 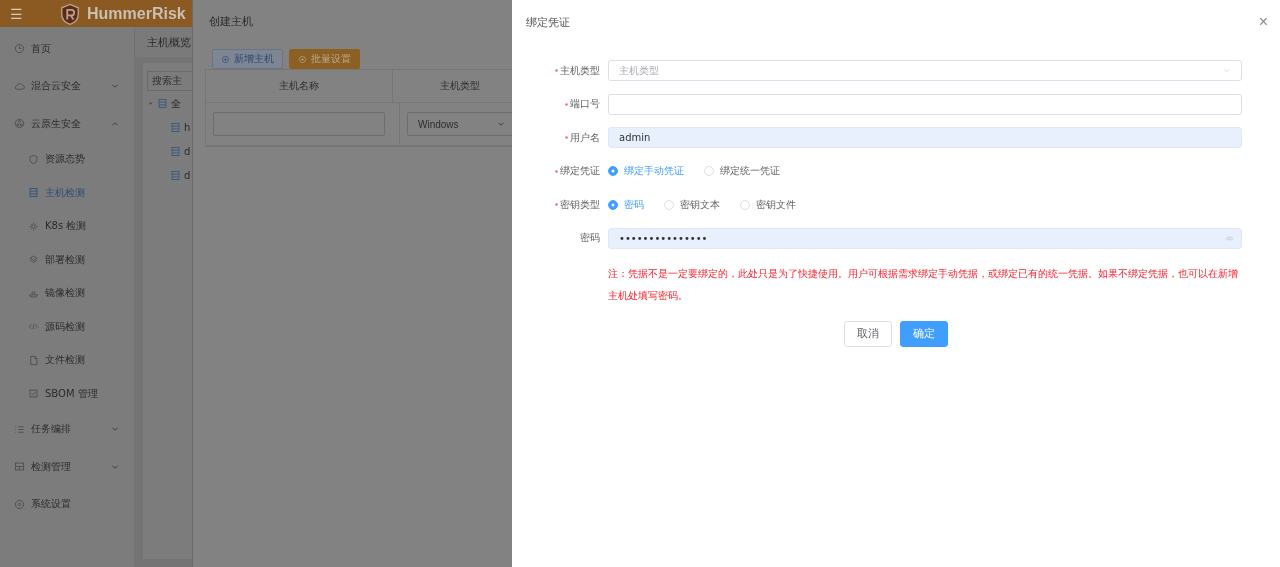 What do you see at coordinates (654, 171) in the screenshot?
I see `radio-label: 绑定手动凭证` at bounding box center [654, 171].